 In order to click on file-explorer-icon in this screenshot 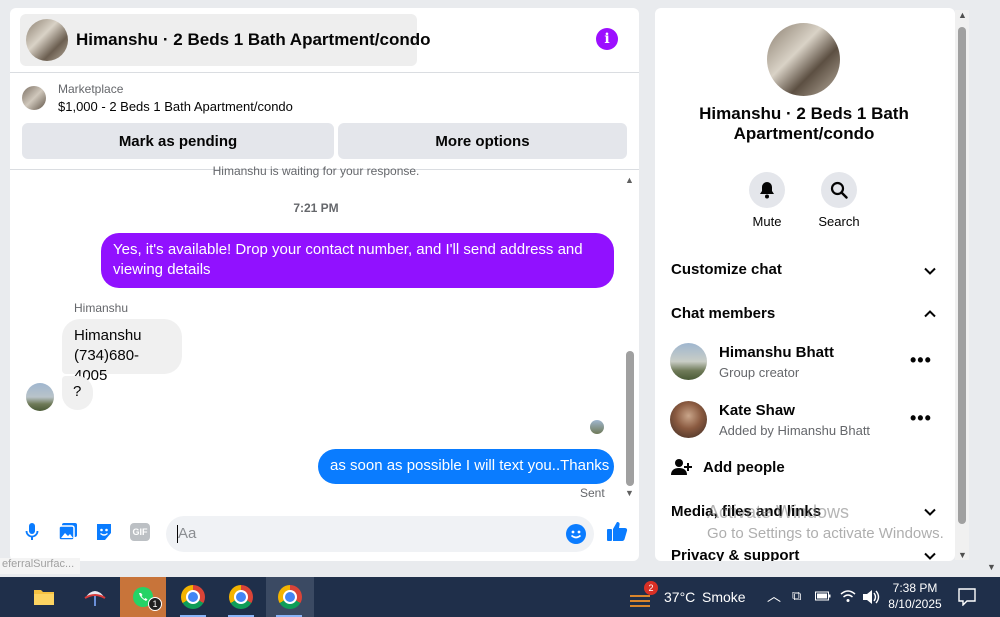, I will do `click(44, 597)`.